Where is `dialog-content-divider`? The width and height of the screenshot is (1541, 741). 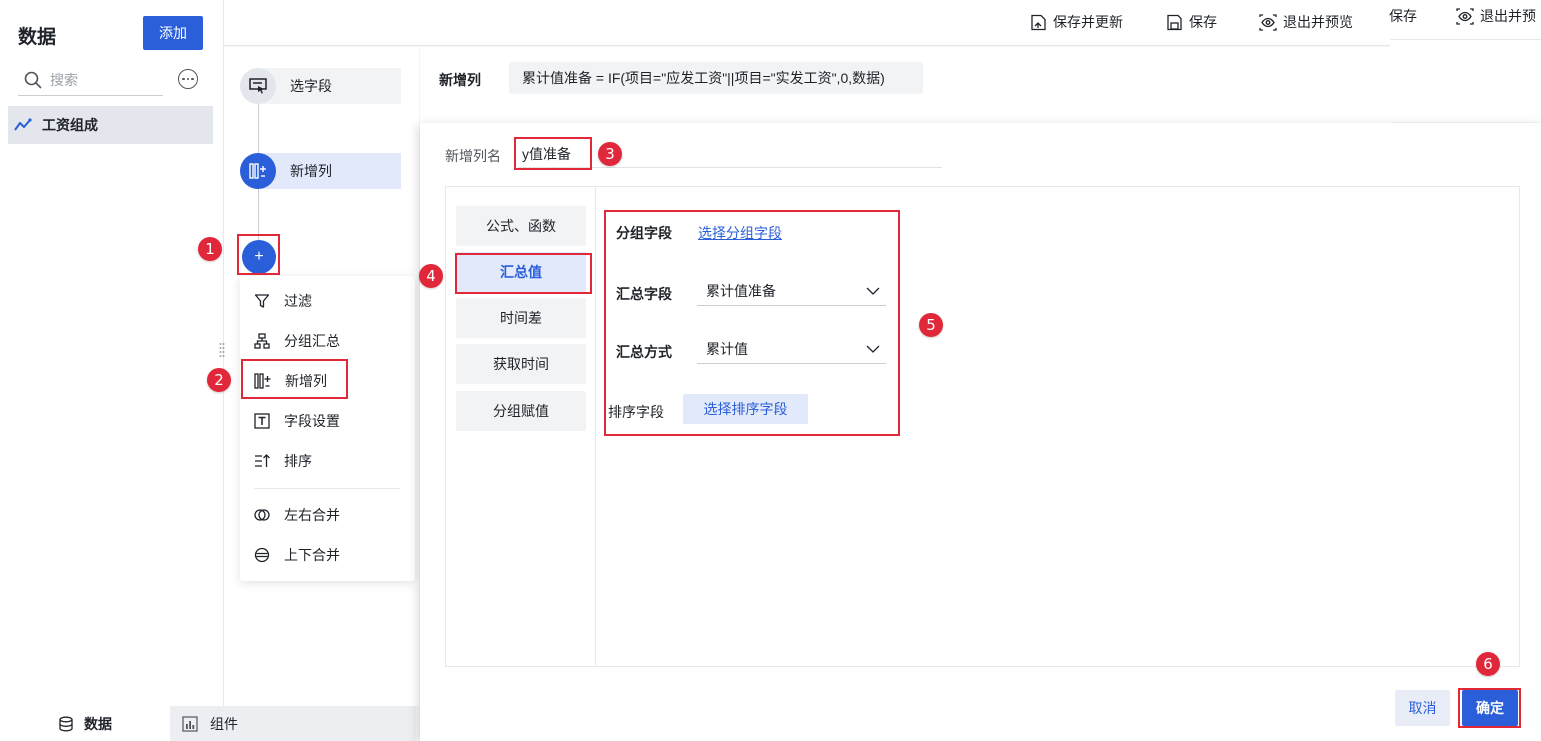
dialog-content-divider is located at coordinates (595, 426).